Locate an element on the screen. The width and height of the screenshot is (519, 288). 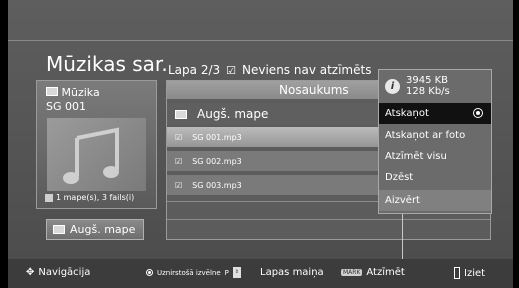
exit-hint: Iziet is located at coordinates (469, 273).